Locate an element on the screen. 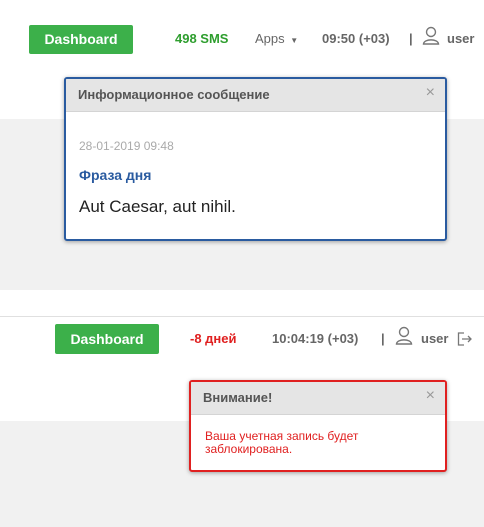  modal-header: Информационное сообщение × is located at coordinates (255, 95).